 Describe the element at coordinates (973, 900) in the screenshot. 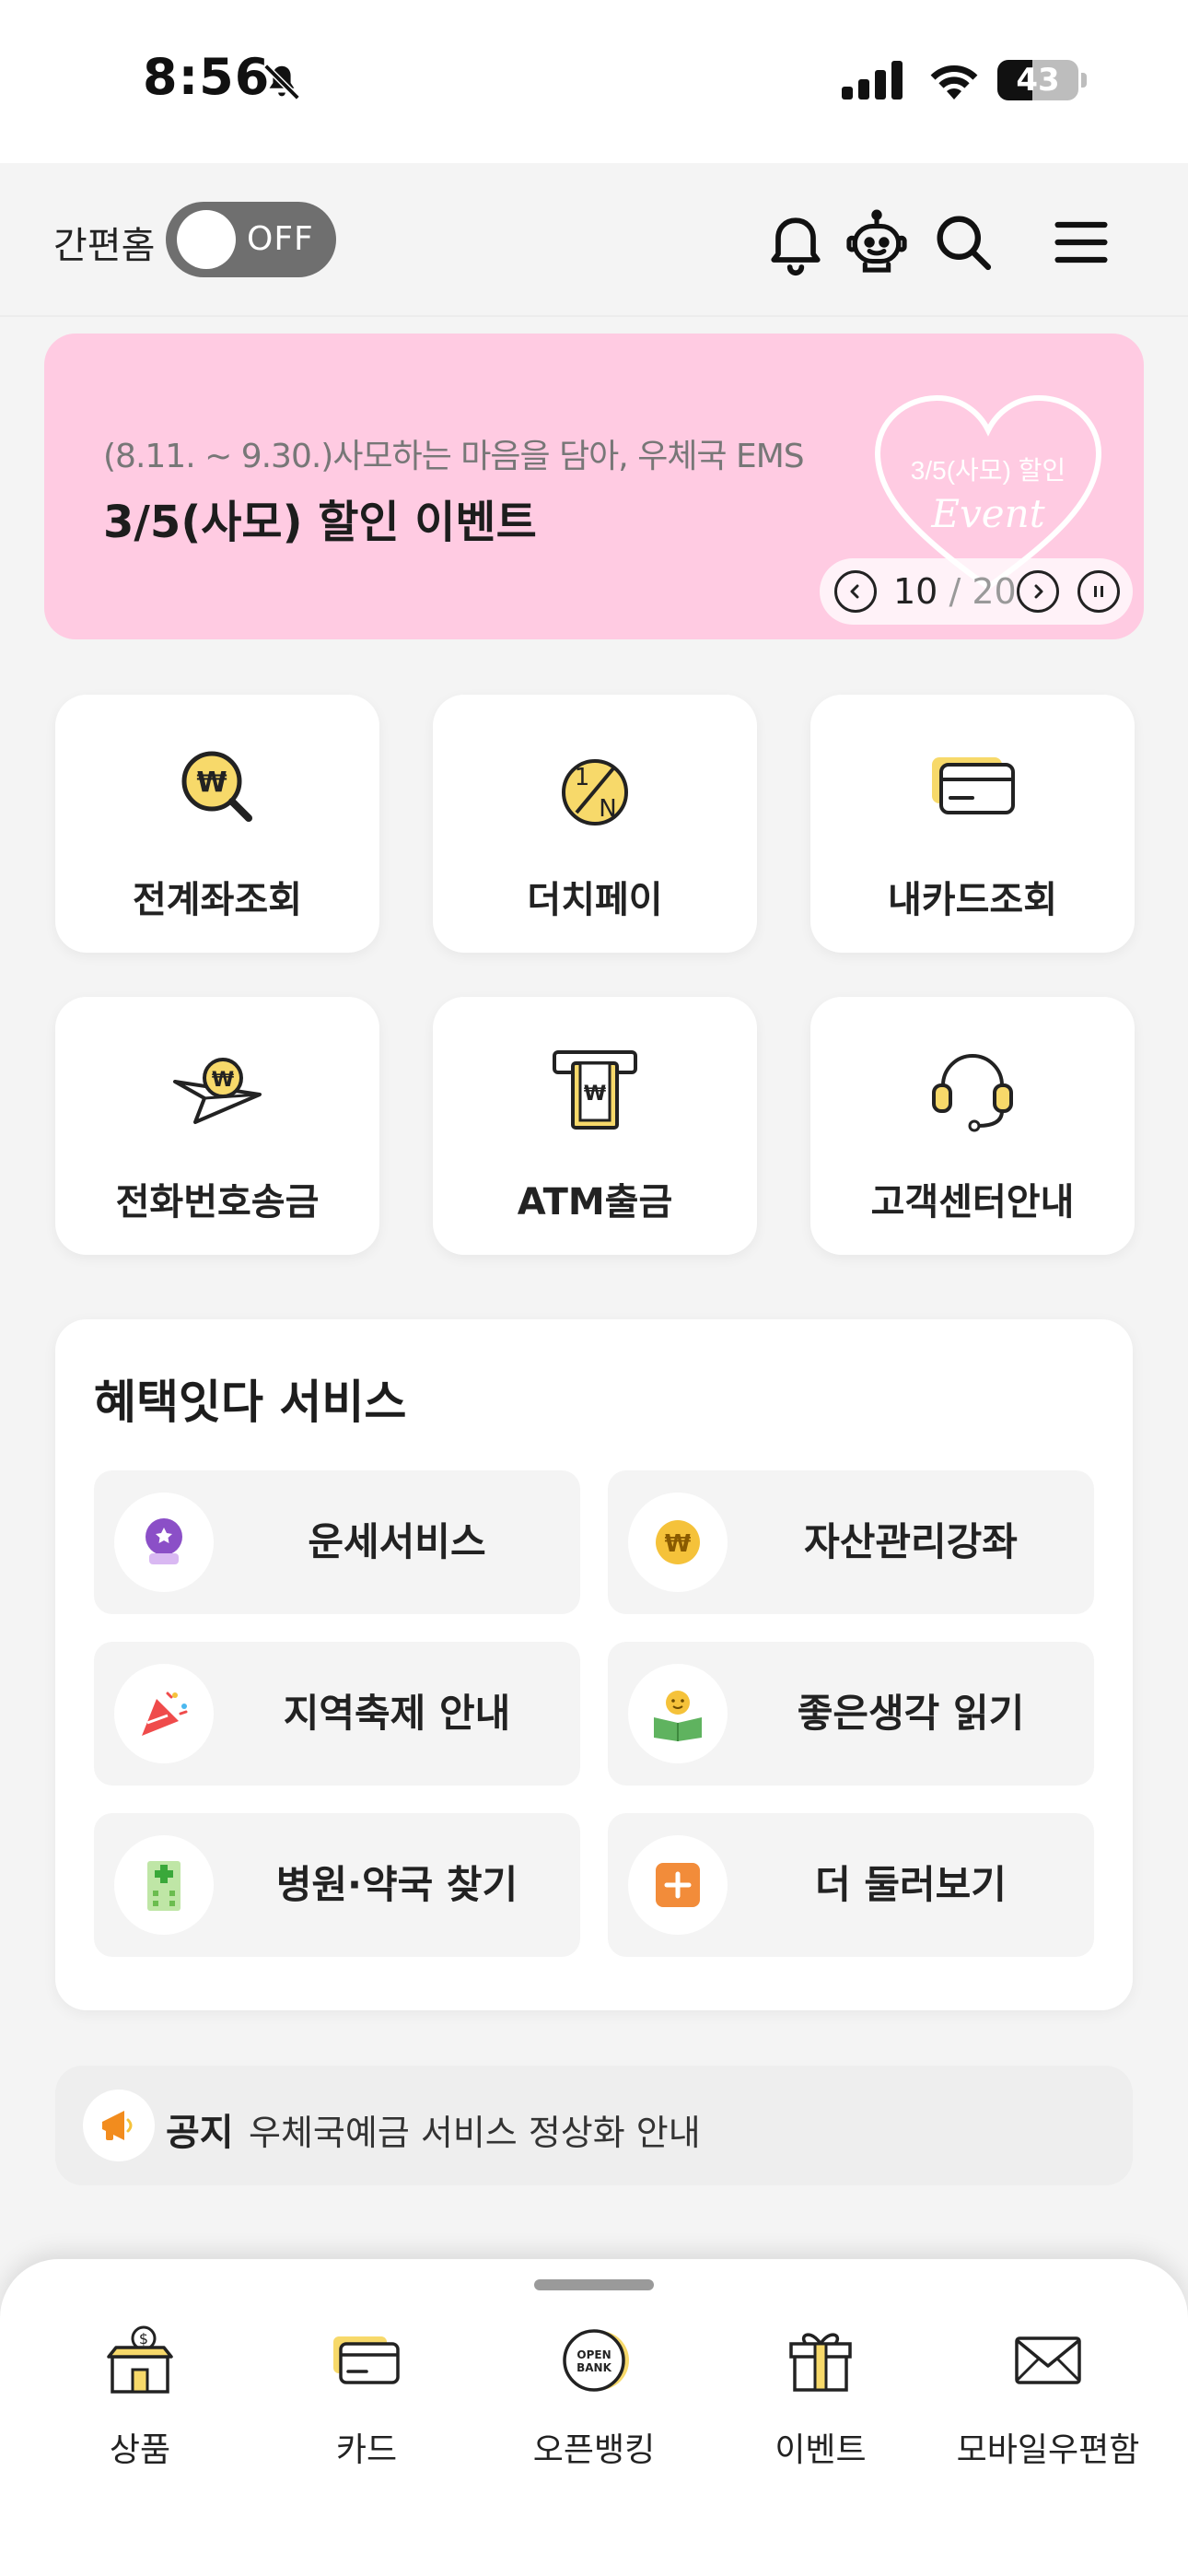

I see `quick-menu-label: 내카드조회` at that location.